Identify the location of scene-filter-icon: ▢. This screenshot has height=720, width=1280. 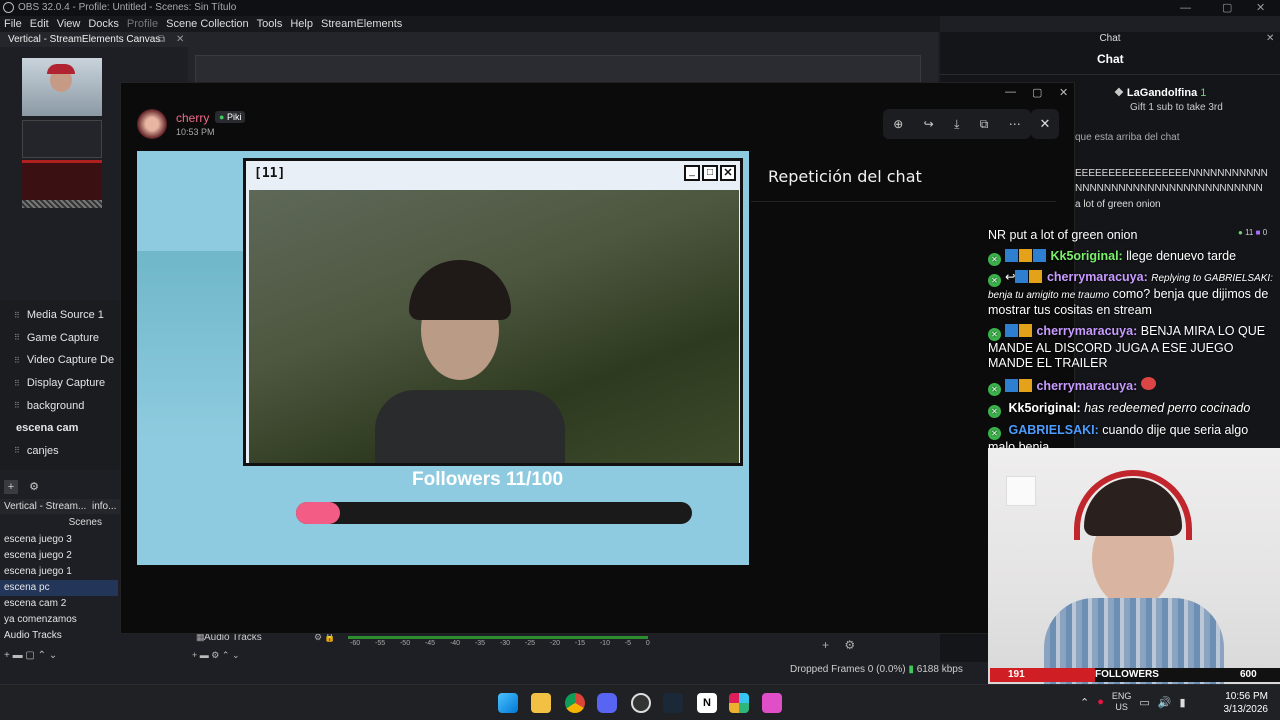
(29, 655).